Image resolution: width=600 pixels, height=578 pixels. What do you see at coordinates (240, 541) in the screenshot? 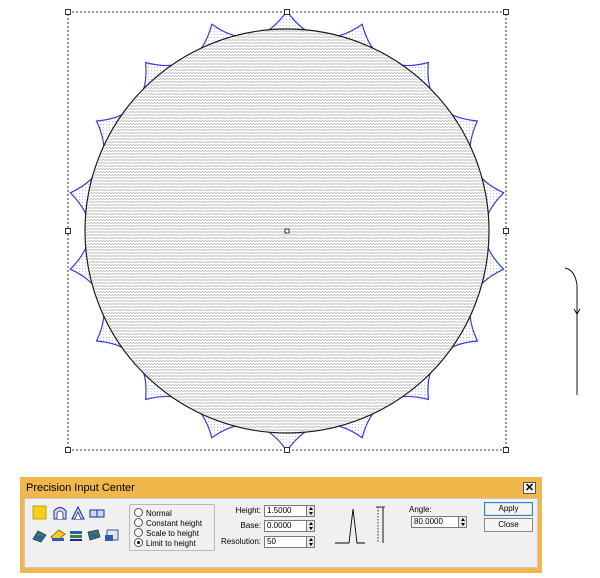
I see `resolution-label: Resolution:` at bounding box center [240, 541].